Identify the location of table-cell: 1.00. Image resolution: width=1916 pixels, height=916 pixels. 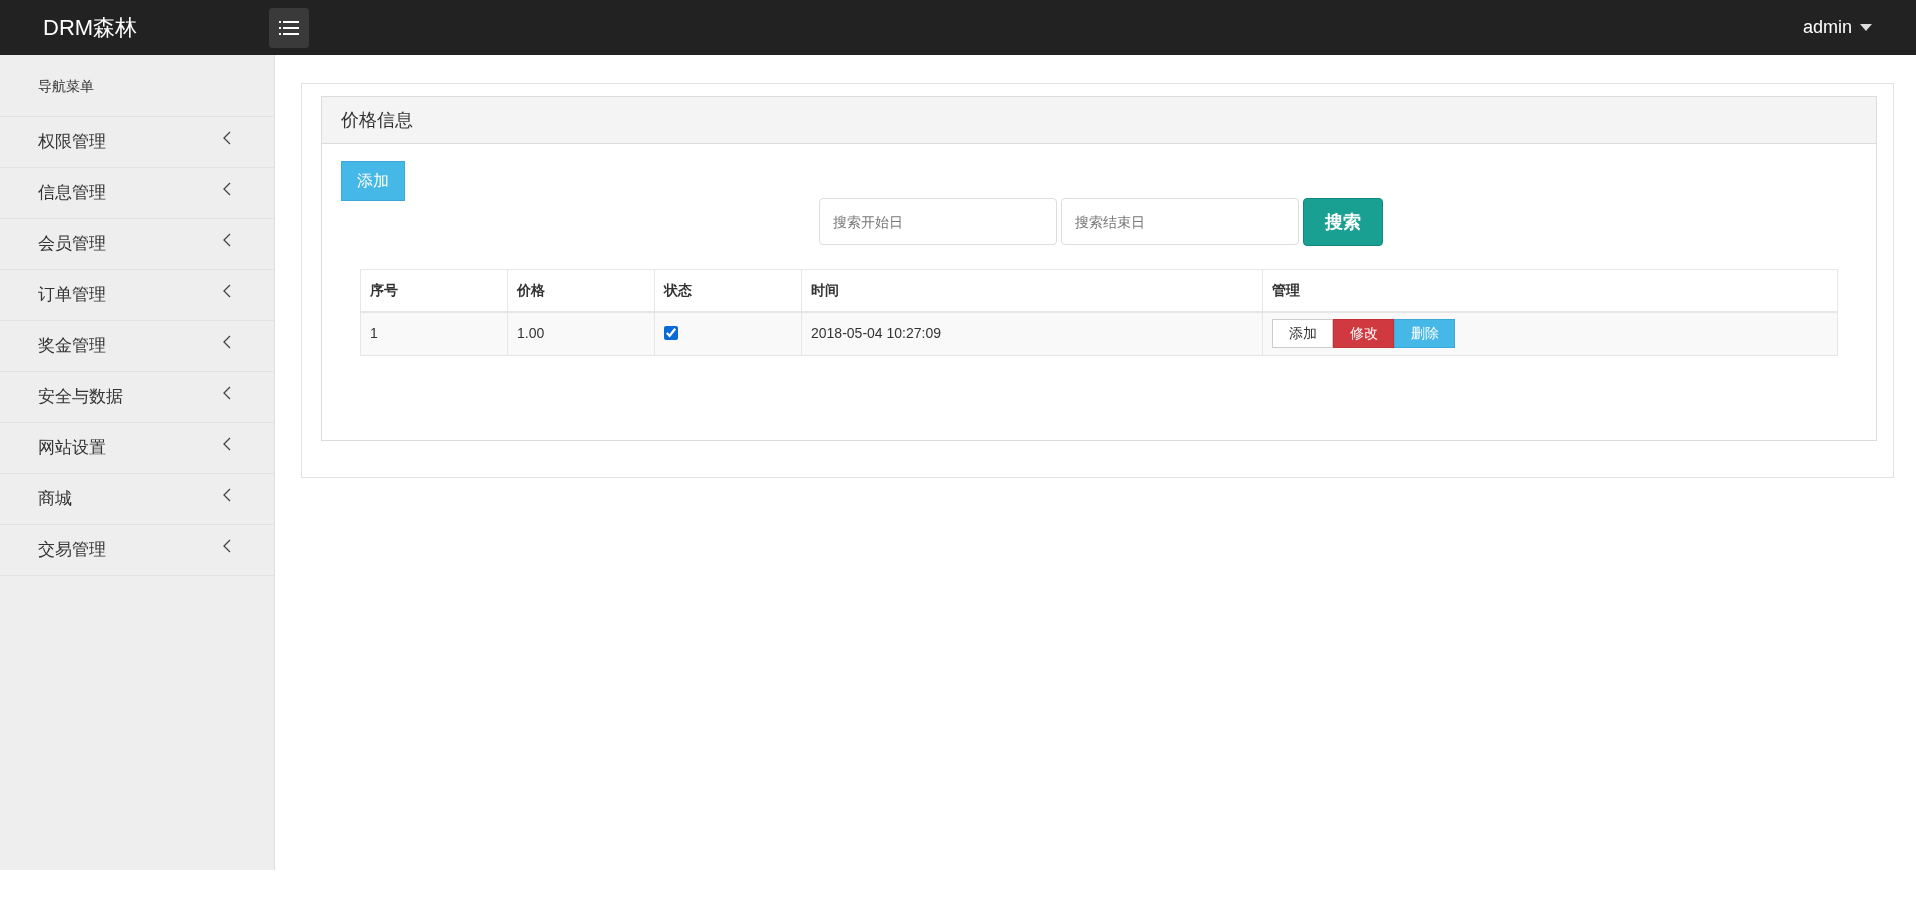
(581, 333).